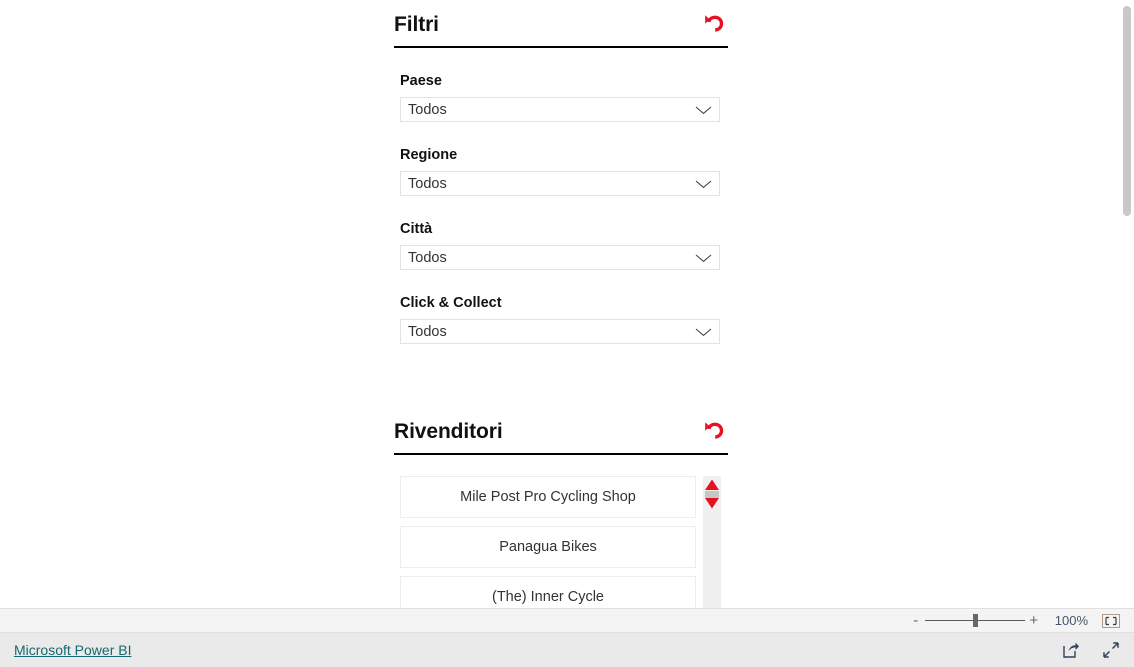 This screenshot has height=667, width=1134. Describe the element at coordinates (448, 431) in the screenshot. I see `retailers-panel-title: Rivenditori` at that location.